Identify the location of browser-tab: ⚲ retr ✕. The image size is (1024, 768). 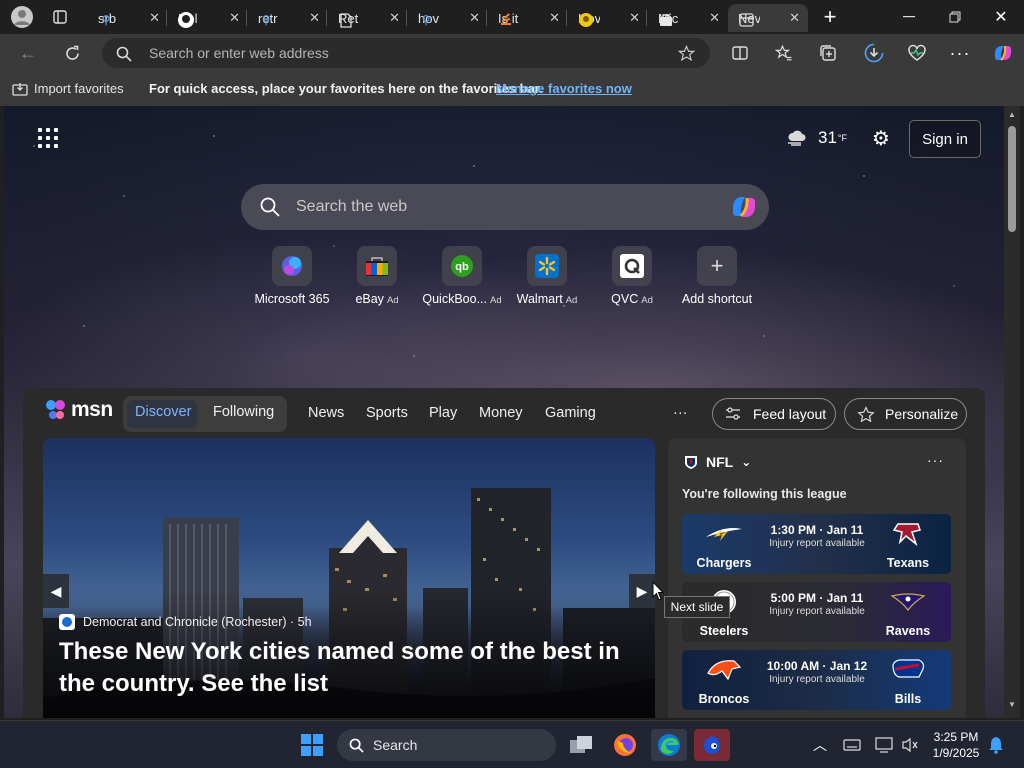
(288, 18).